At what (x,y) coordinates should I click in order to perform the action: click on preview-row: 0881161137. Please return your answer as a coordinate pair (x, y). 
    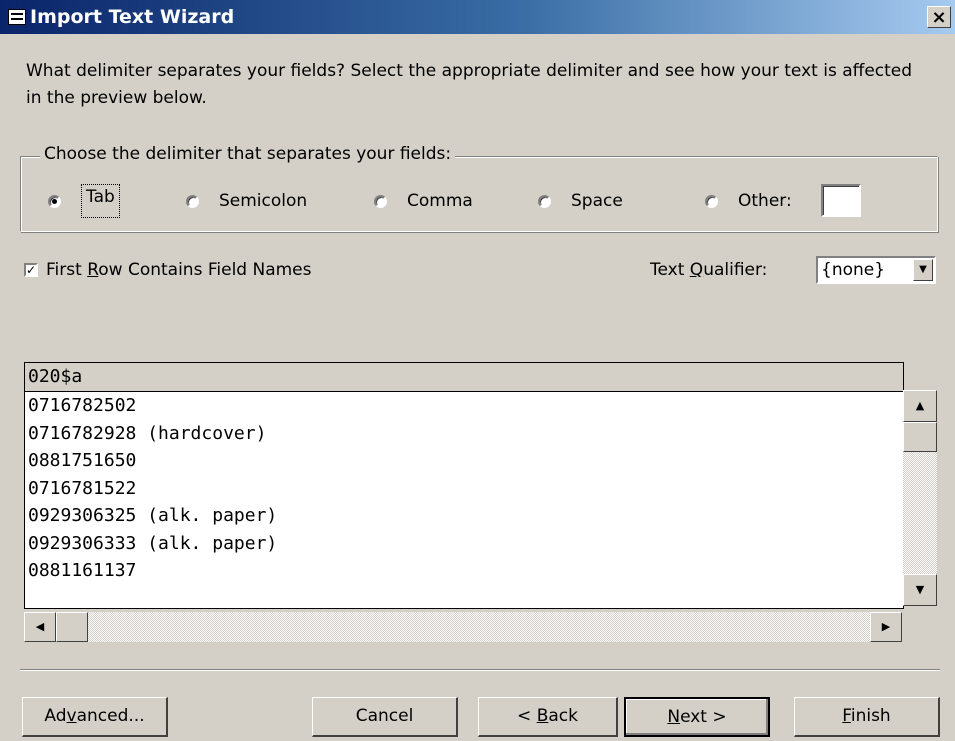
    Looking at the image, I should click on (82, 570).